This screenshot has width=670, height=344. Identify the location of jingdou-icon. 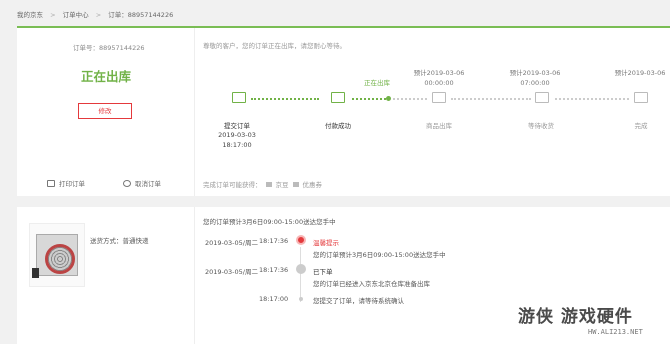
(268, 184).